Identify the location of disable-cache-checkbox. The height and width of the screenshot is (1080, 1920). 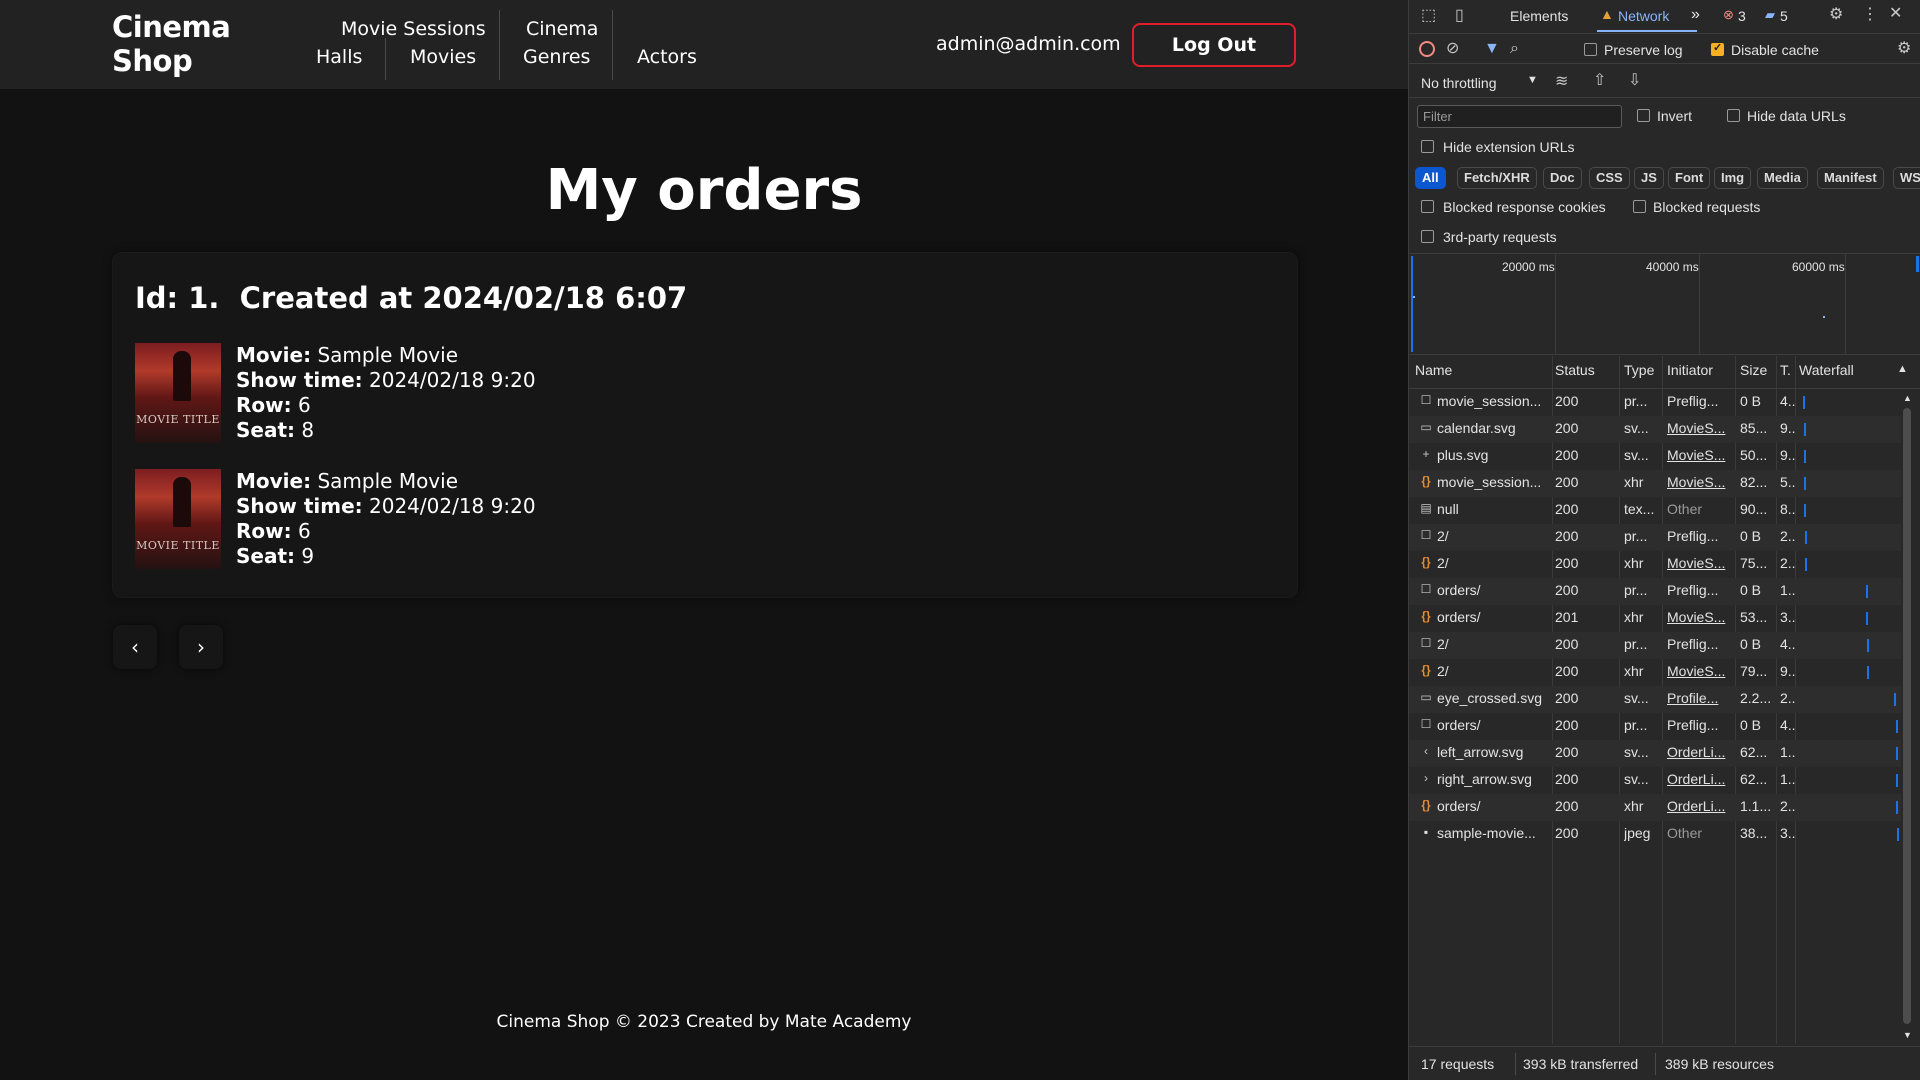
(1717, 48).